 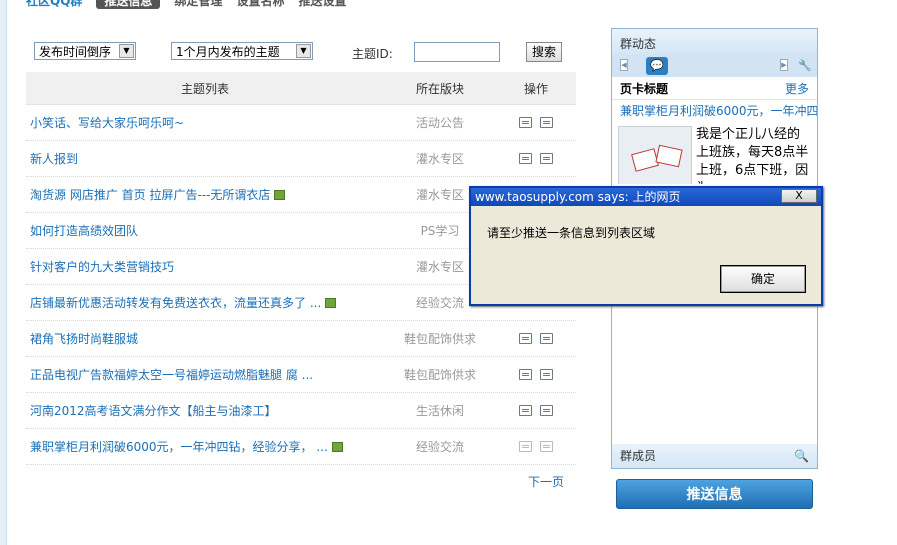 I want to click on table-row: 小笑话、写给大家乐呵乐呵~ 活动公告, so click(x=301, y=123).